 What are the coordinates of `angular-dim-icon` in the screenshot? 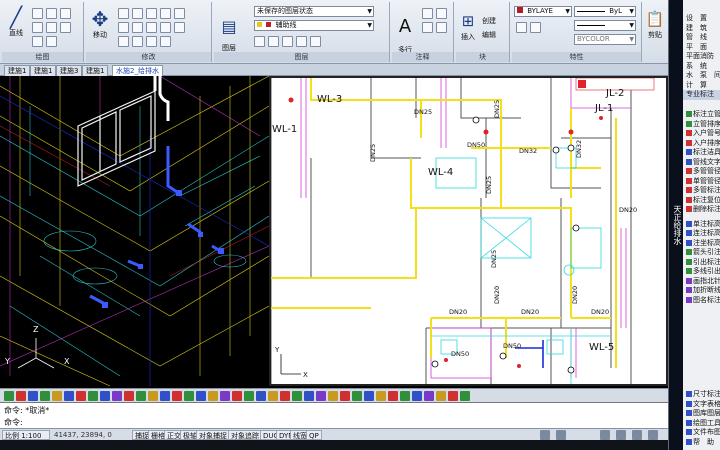 It's located at (441, 27).